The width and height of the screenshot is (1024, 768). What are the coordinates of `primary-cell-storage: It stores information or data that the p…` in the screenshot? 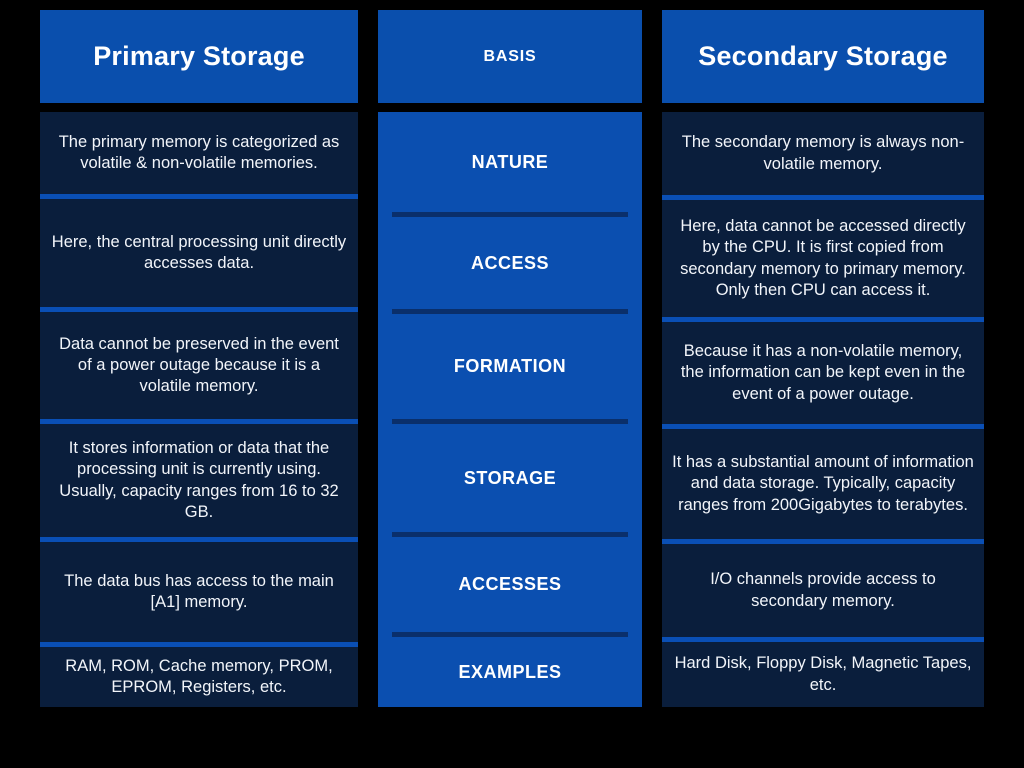 It's located at (199, 478).